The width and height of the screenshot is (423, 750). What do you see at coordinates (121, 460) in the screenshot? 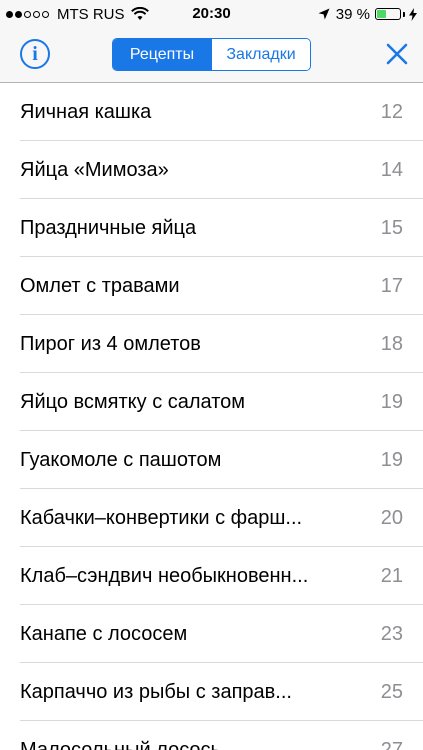
I see `recipe-title: Гуакомоле с пашотом` at bounding box center [121, 460].